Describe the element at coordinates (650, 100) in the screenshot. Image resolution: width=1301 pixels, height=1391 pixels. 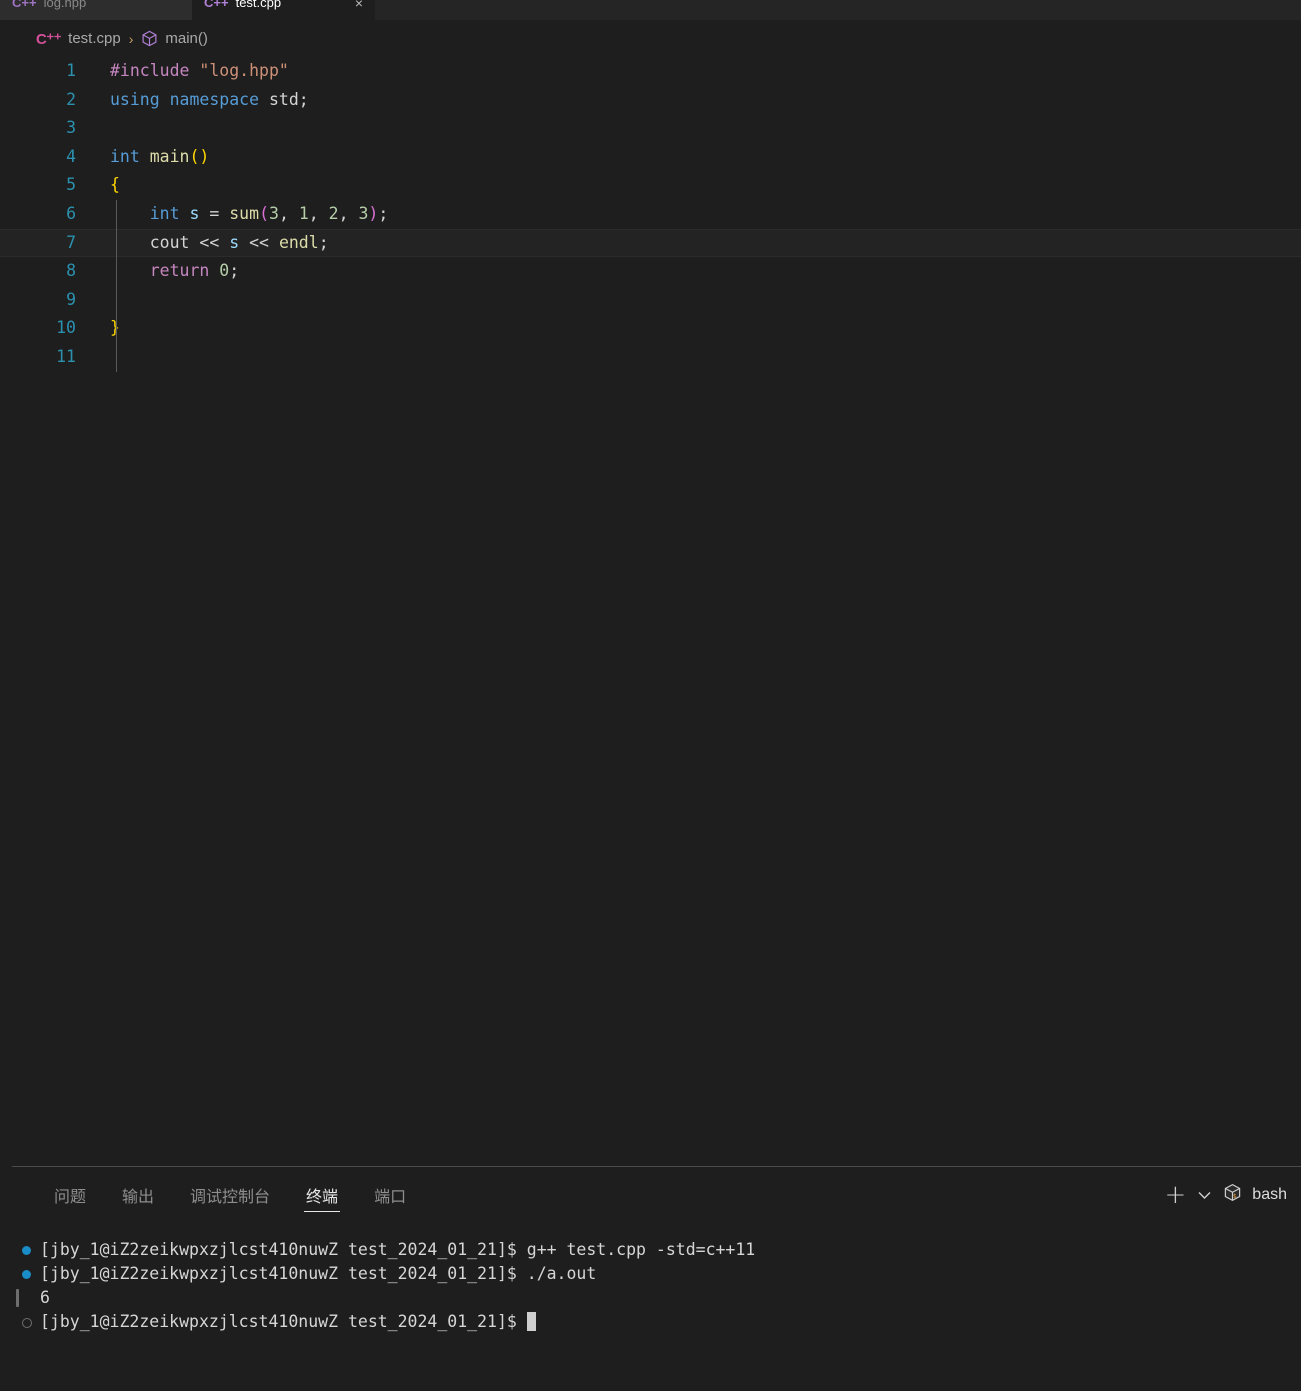
I see `code-line: 2 using namespace std;` at that location.